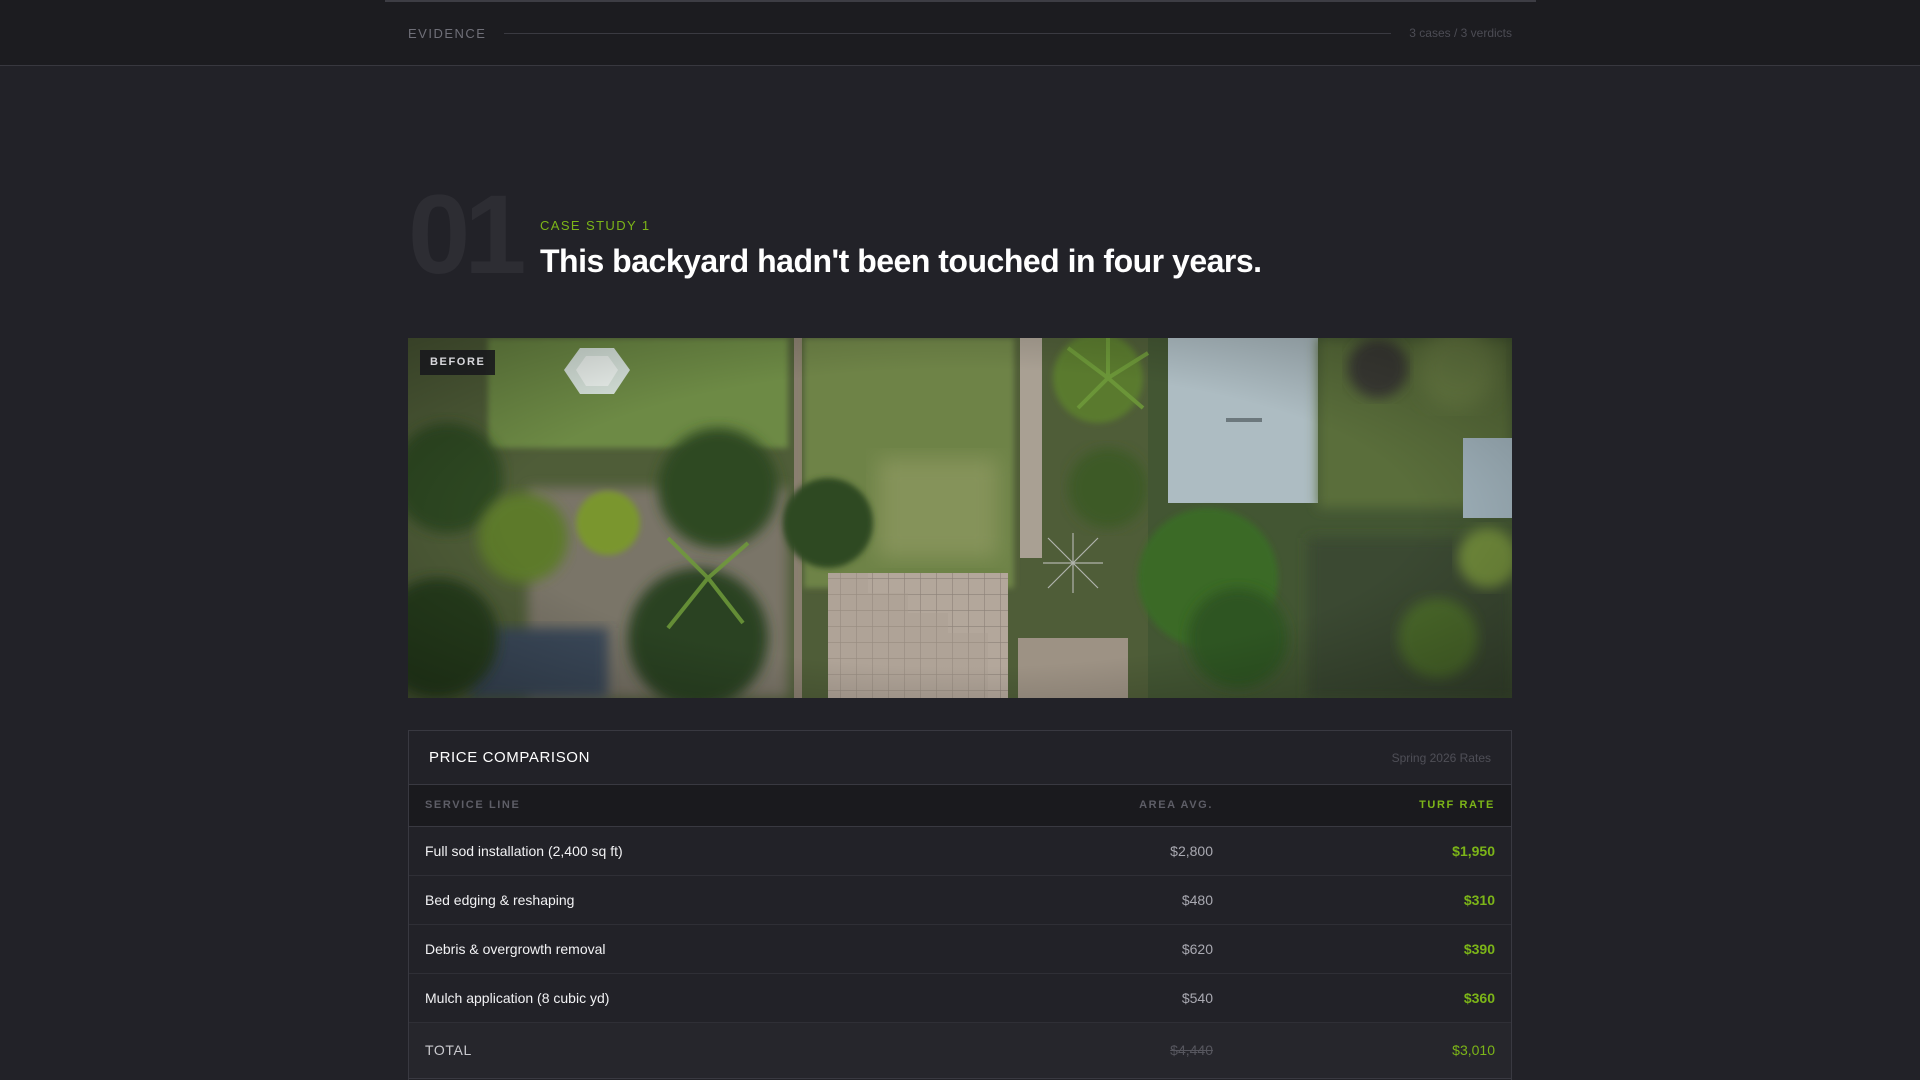 This screenshot has width=1920, height=1080. I want to click on case-number: 01, so click(467, 234).